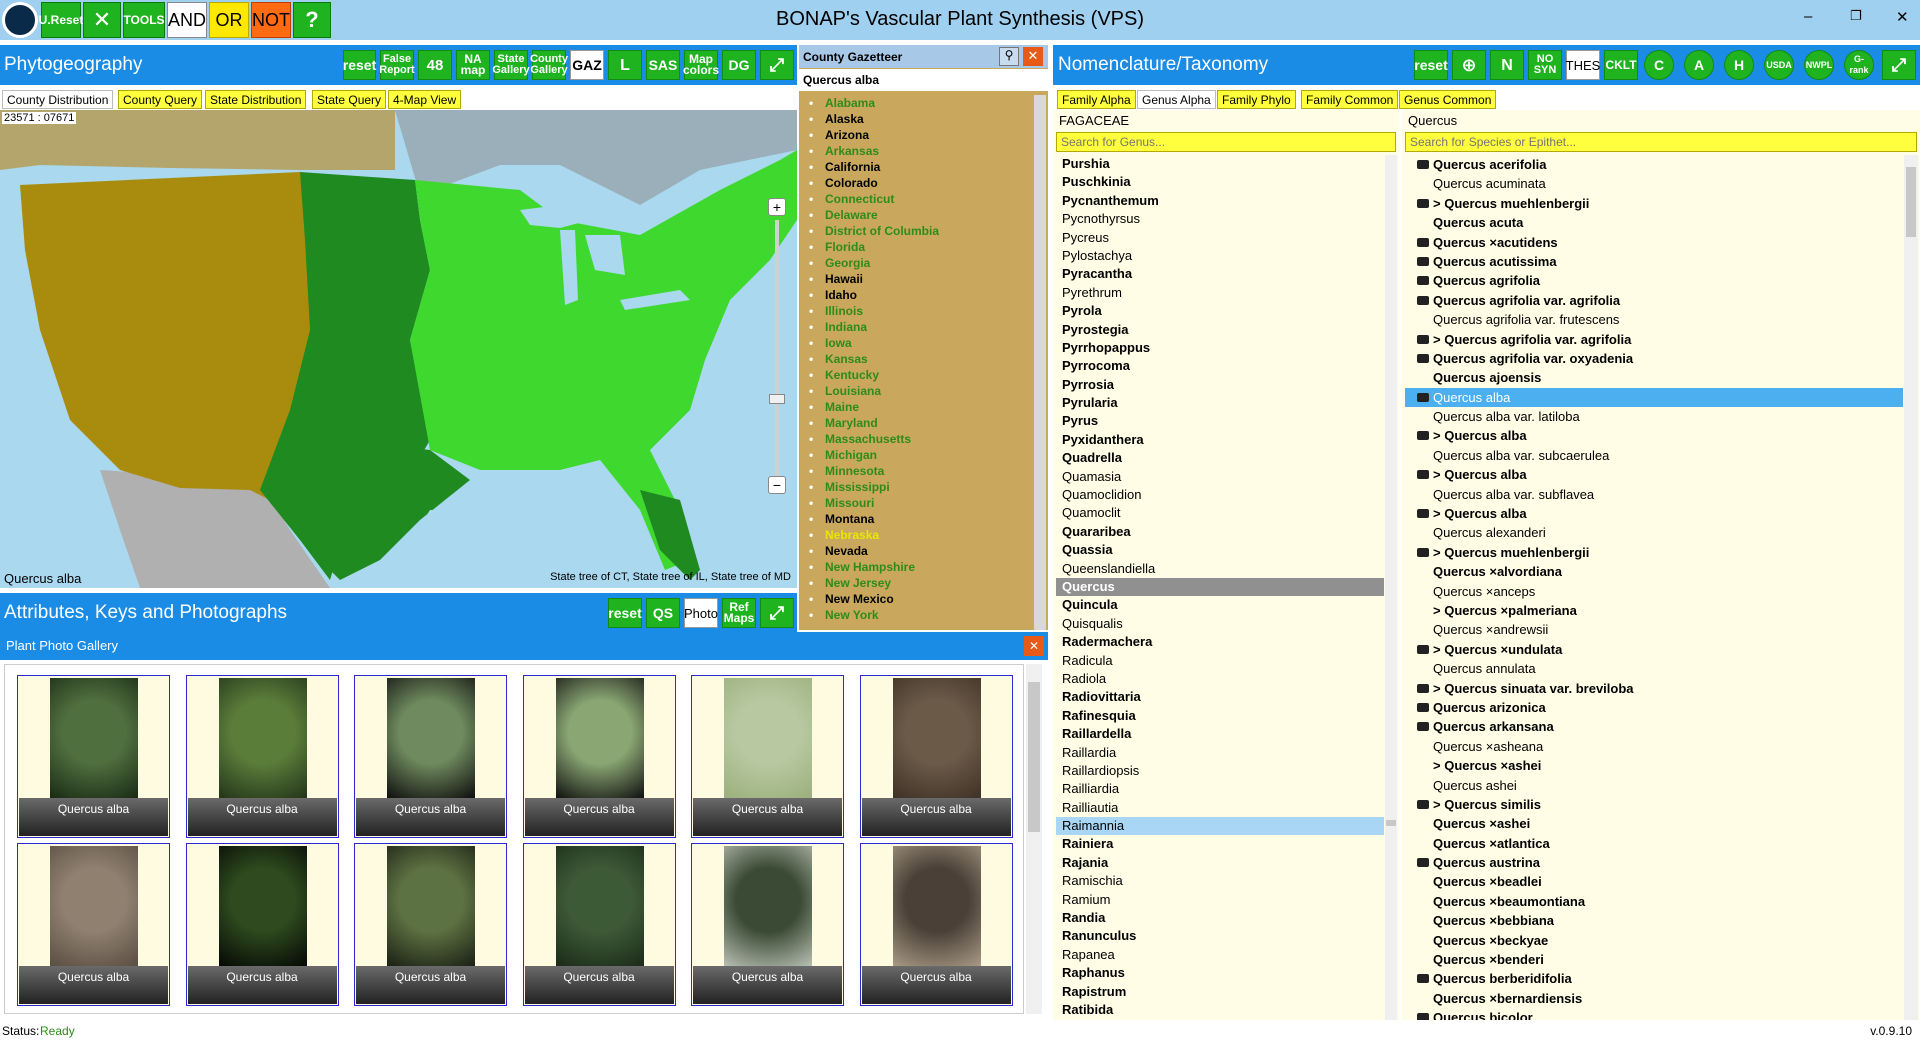 This screenshot has height=1043, width=1920. Describe the element at coordinates (916, 423) in the screenshot. I see `gazetteer-state-item: Maryland` at that location.